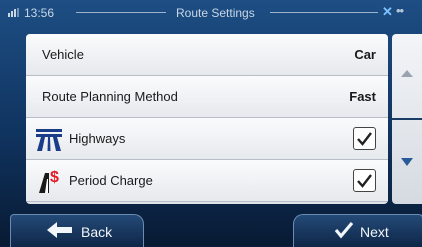  Describe the element at coordinates (60, 231) in the screenshot. I see `arrow-left-icon` at that location.